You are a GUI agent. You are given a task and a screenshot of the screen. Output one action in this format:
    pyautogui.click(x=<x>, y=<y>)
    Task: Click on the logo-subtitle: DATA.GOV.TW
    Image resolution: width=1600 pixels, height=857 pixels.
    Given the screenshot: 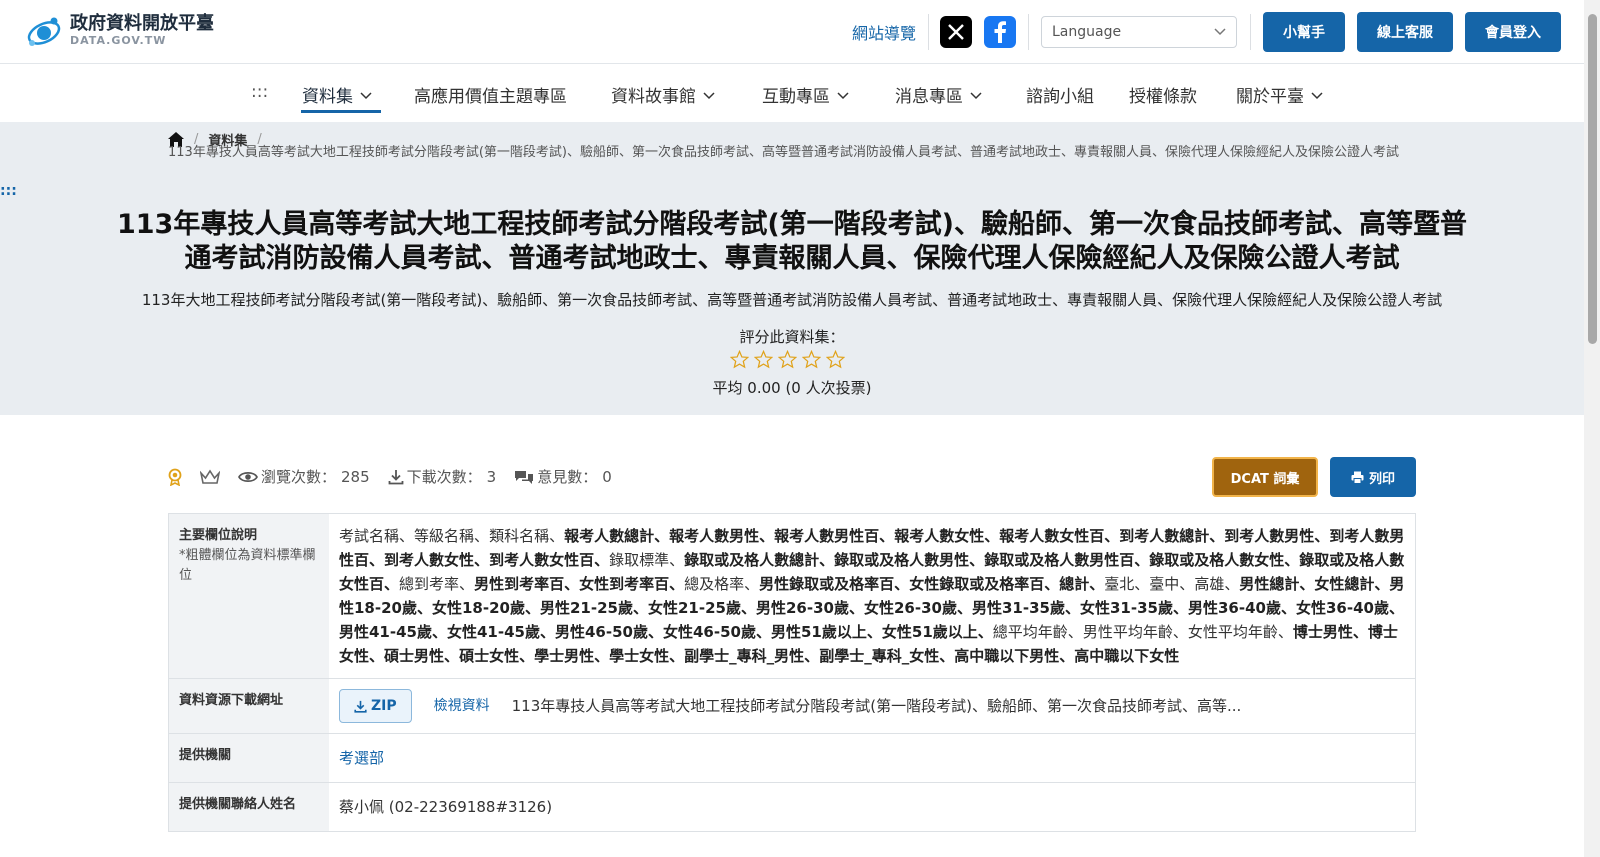 What is the action you would take?
    pyautogui.click(x=118, y=40)
    